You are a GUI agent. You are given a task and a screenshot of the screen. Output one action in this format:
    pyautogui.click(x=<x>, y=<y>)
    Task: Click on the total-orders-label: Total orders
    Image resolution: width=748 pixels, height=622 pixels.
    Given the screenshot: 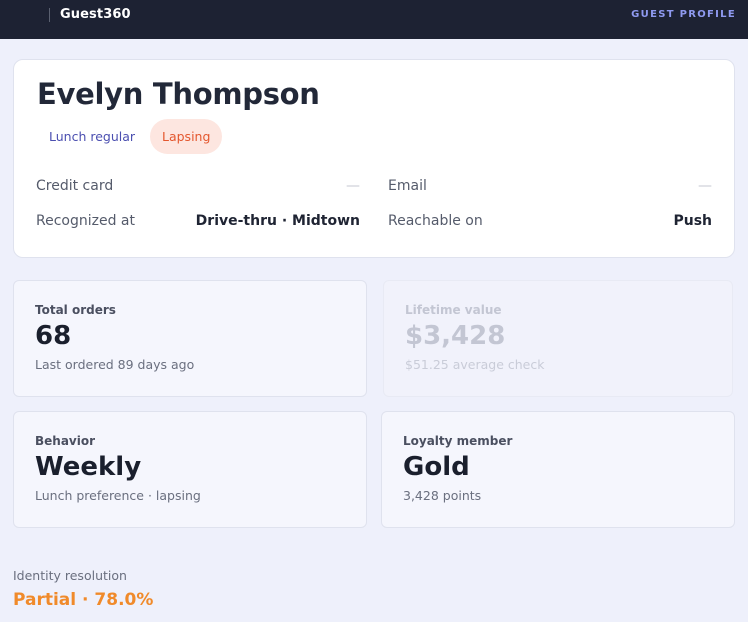 What is the action you would take?
    pyautogui.click(x=75, y=310)
    